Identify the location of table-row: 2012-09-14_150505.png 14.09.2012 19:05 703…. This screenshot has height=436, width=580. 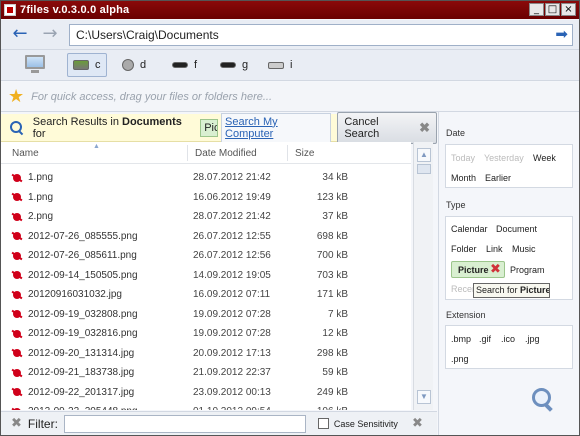
(206, 276).